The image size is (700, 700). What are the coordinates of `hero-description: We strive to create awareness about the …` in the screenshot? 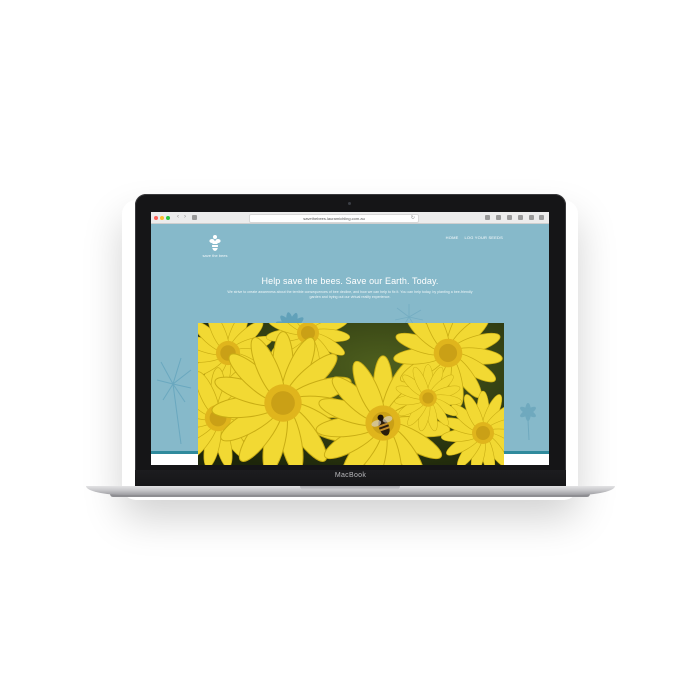 It's located at (350, 294).